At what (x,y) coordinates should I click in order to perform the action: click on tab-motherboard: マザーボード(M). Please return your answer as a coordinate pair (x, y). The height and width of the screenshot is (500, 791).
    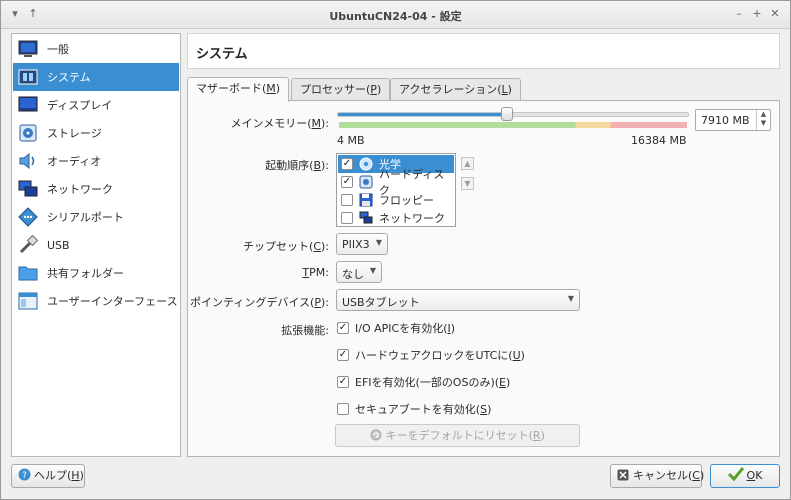
    Looking at the image, I should click on (238, 89).